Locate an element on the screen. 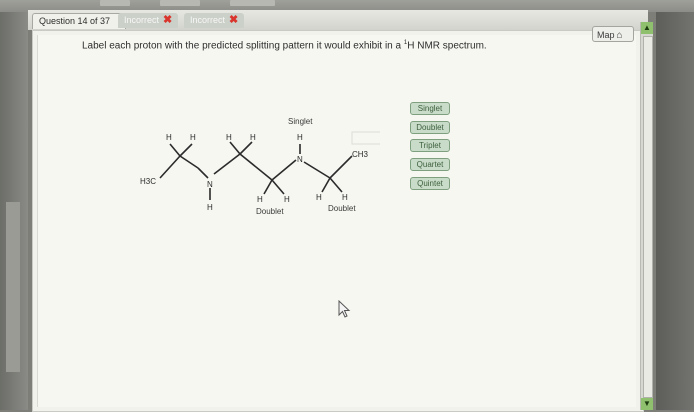  placed-label-nh: Singlet is located at coordinates (300, 121).